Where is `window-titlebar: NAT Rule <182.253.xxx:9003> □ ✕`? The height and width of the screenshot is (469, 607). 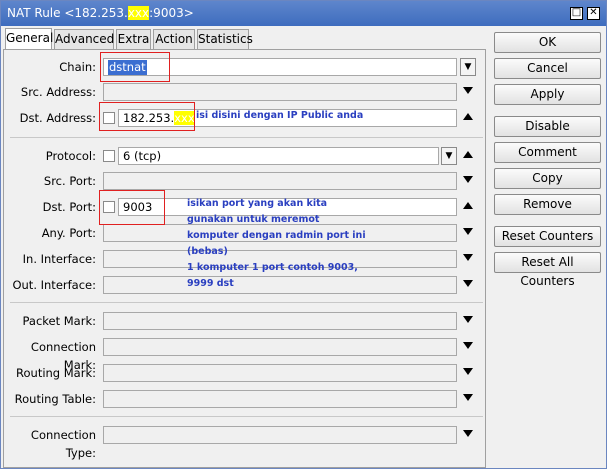 window-titlebar: NAT Rule <182.253.xxx:9003> □ ✕ is located at coordinates (303, 13).